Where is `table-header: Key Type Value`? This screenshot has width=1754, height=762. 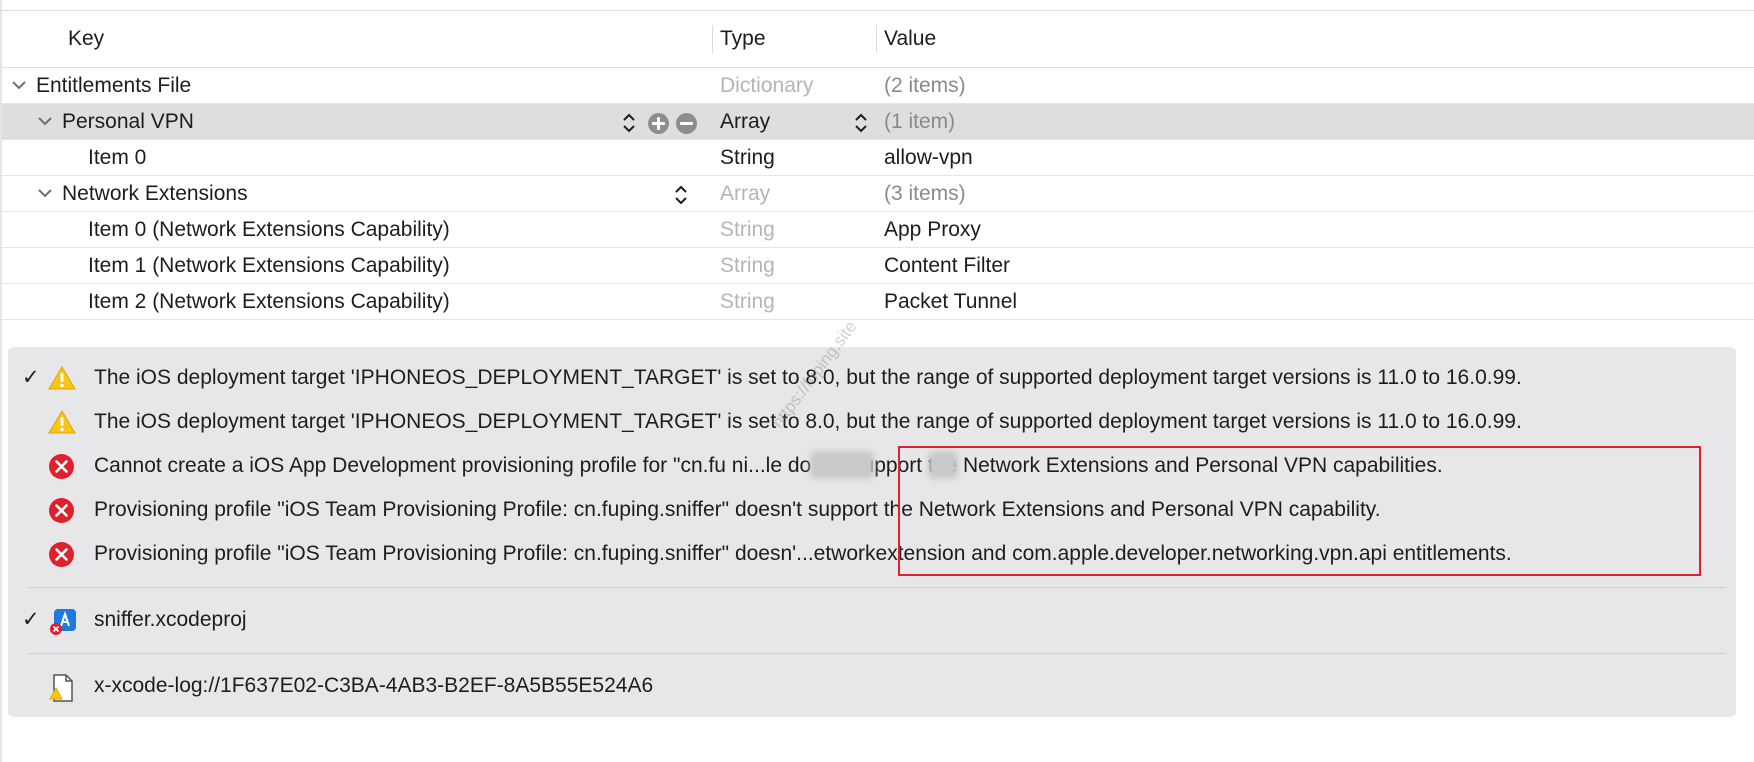 table-header: Key Type Value is located at coordinates (878, 39).